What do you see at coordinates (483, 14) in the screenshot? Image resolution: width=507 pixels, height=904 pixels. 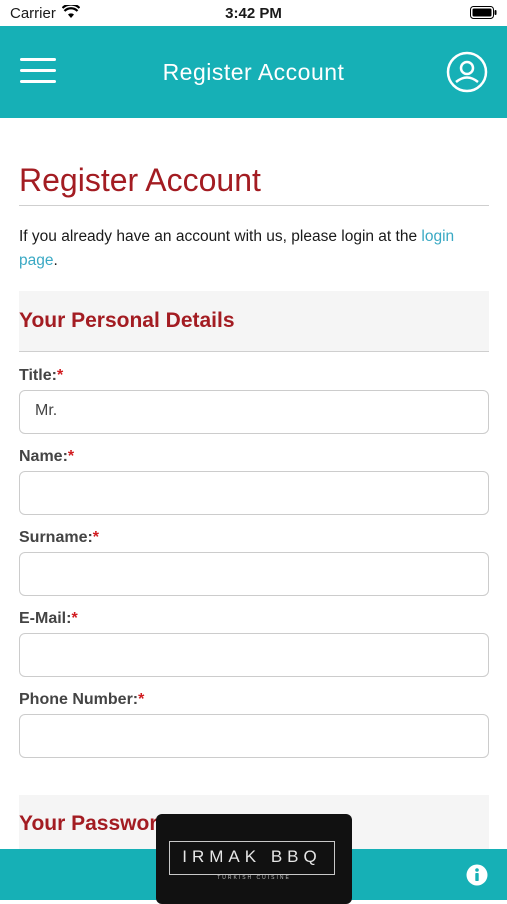 I see `battery-icon` at bounding box center [483, 14].